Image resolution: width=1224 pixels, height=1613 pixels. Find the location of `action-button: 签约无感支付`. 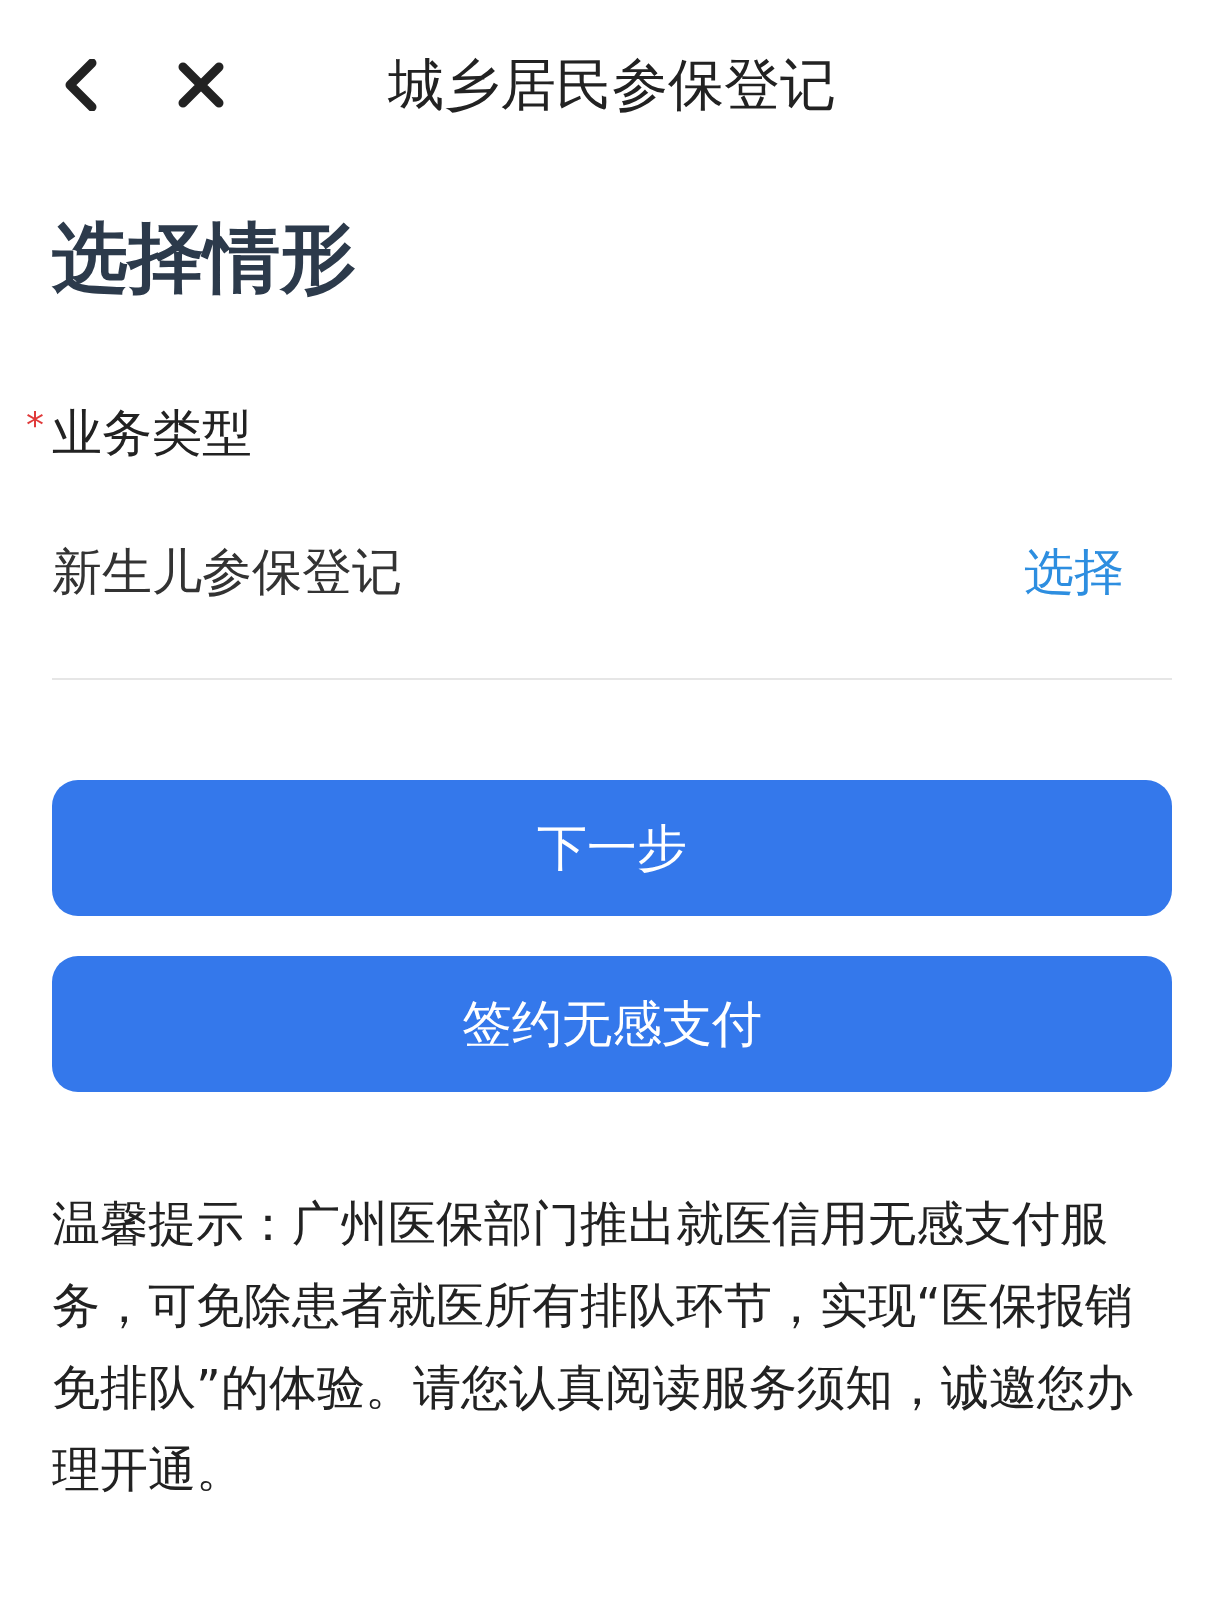

action-button: 签约无感支付 is located at coordinates (612, 1024).